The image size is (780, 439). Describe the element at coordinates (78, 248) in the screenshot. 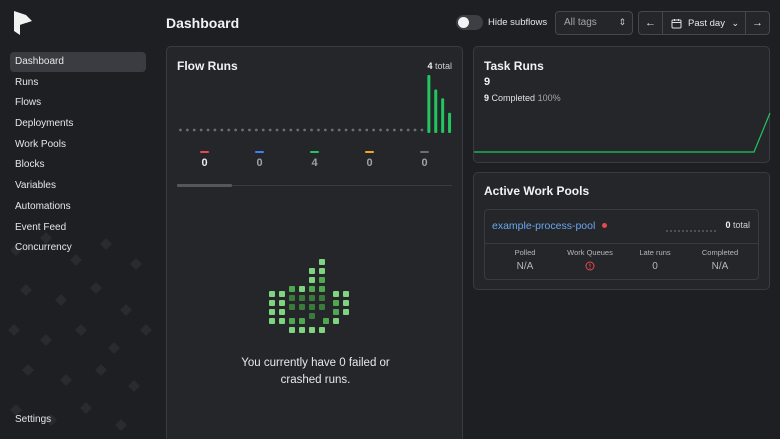

I see `sidebar-item-concurrency: Concurrency` at that location.